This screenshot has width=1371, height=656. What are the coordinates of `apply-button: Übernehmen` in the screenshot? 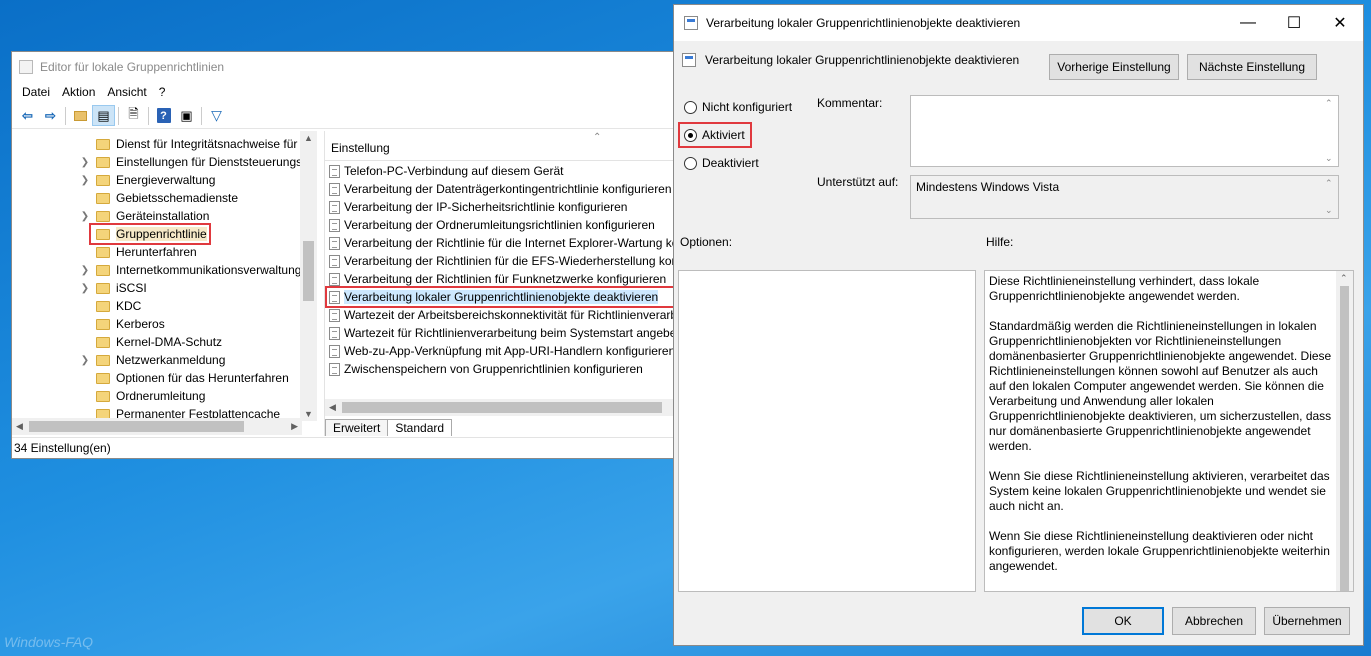 It's located at (1307, 621).